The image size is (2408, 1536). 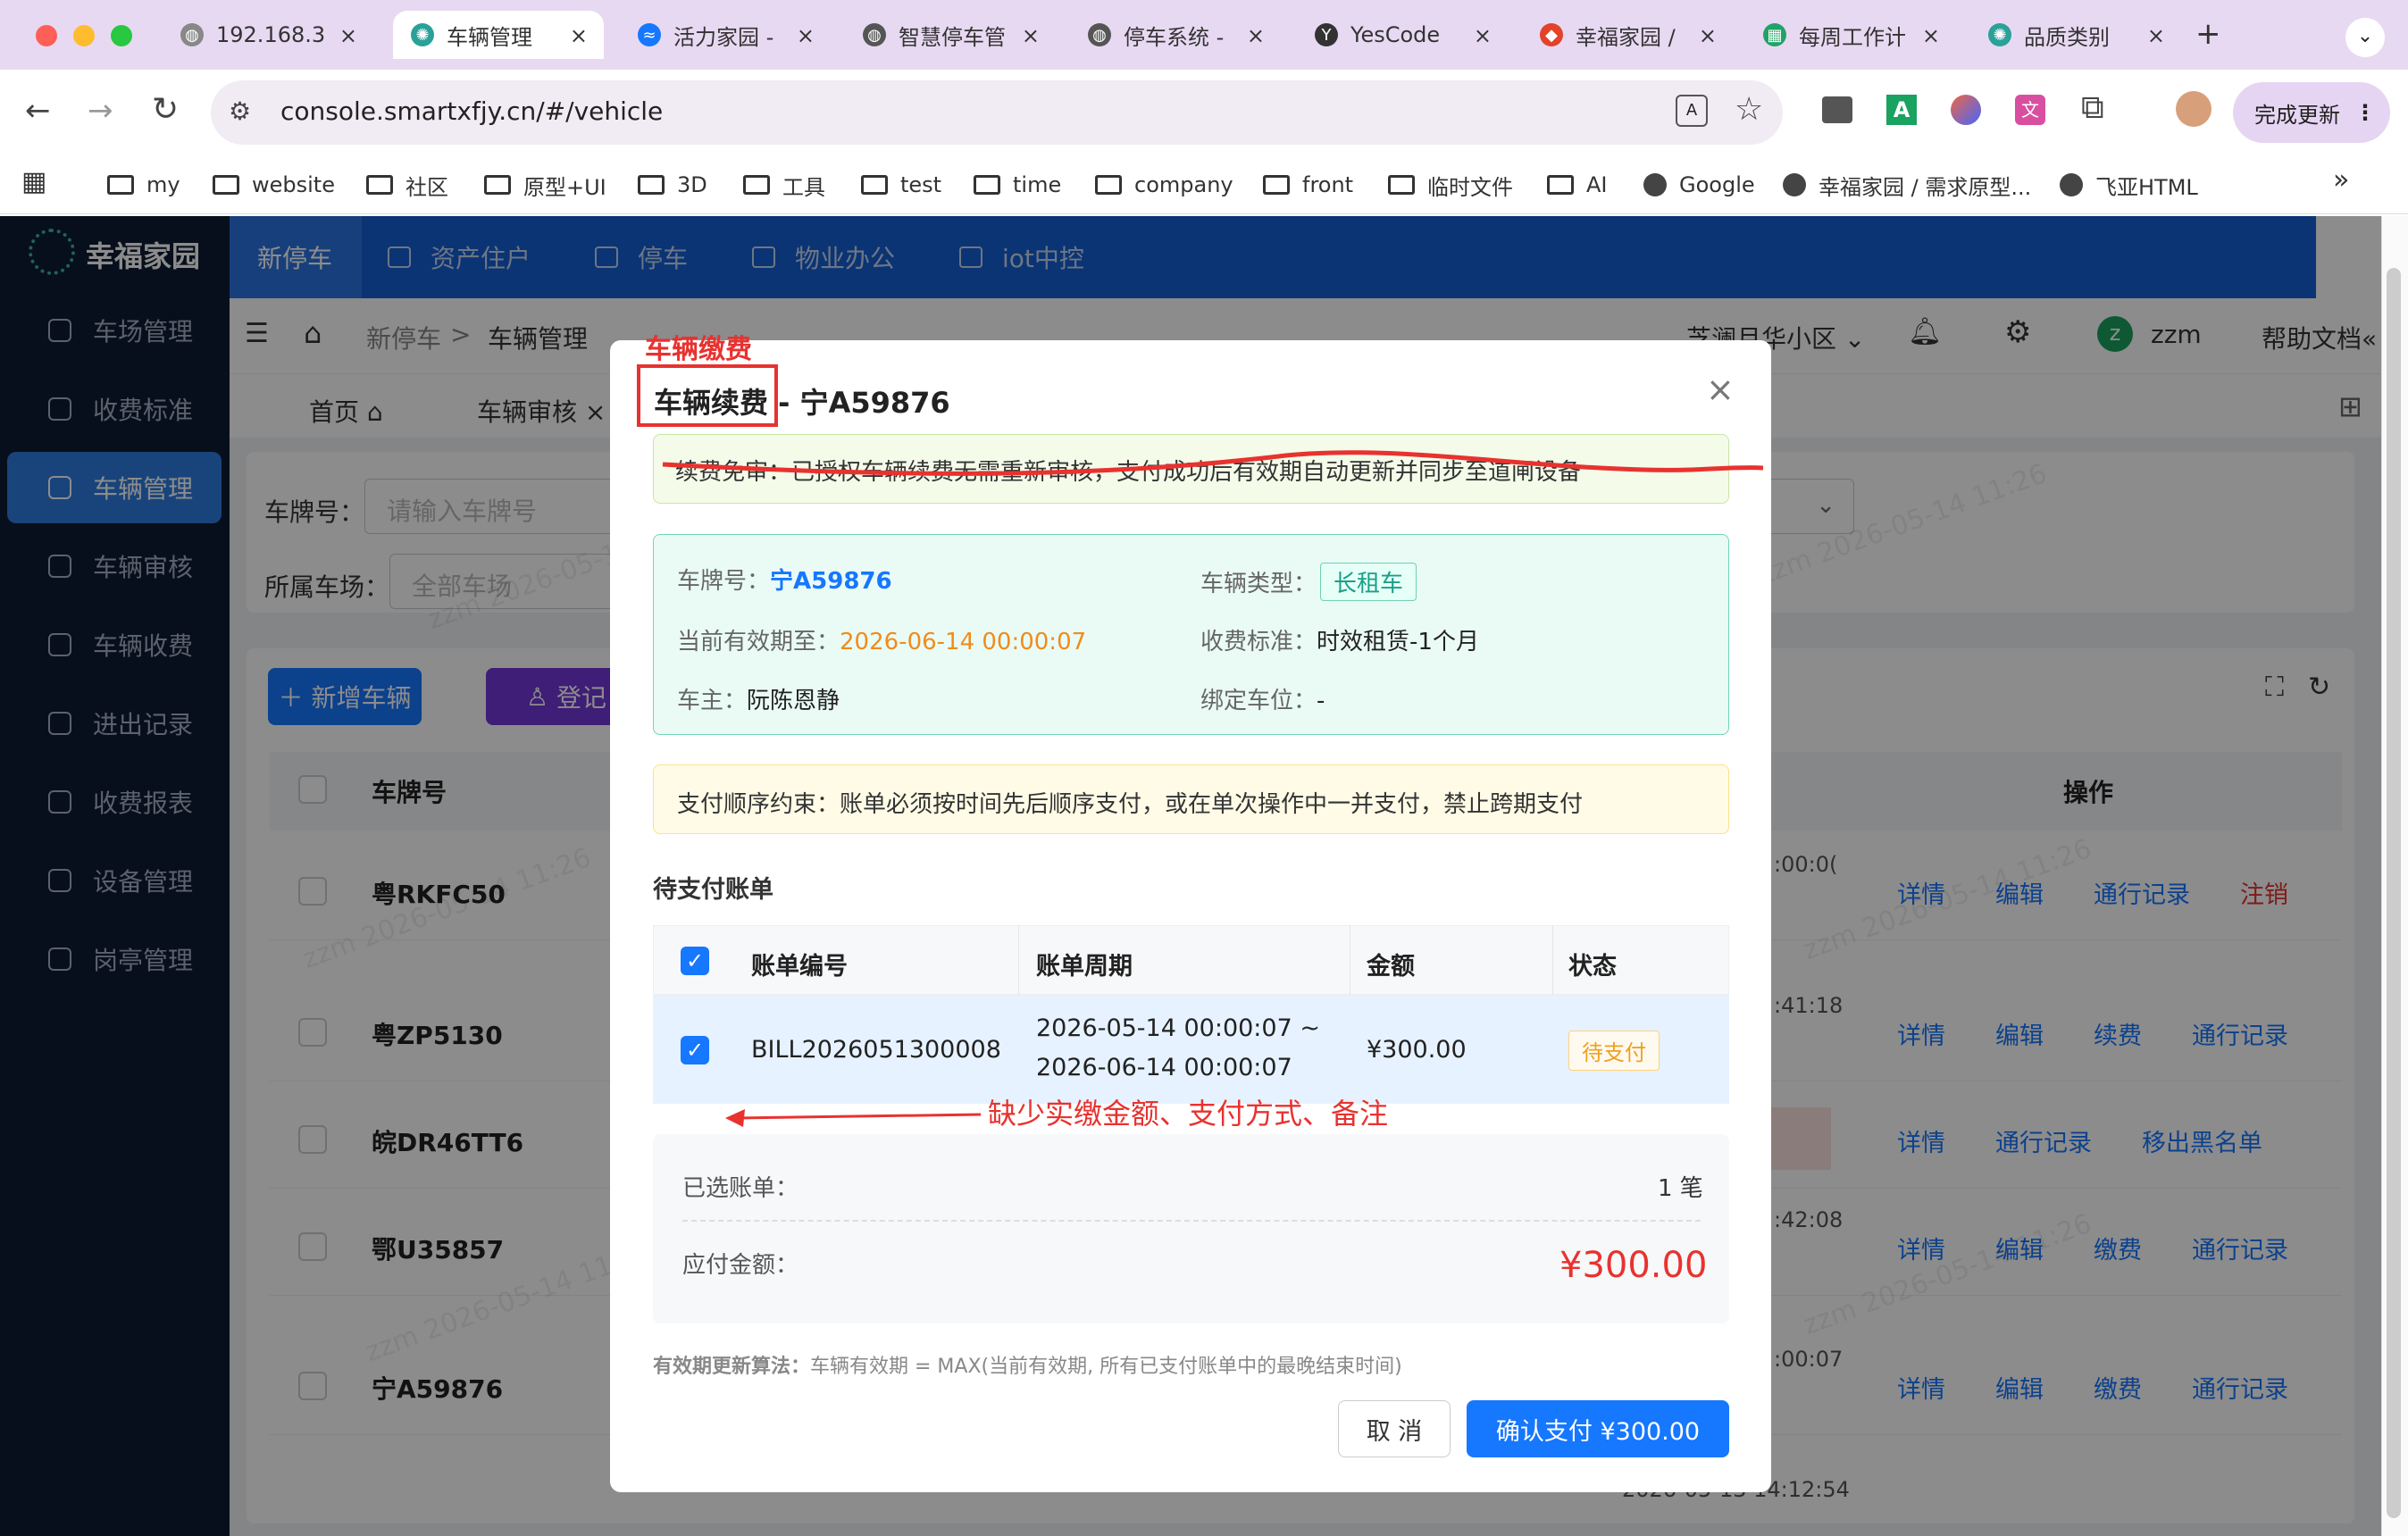 I want to click on extension-screen-icon, so click(x=1837, y=110).